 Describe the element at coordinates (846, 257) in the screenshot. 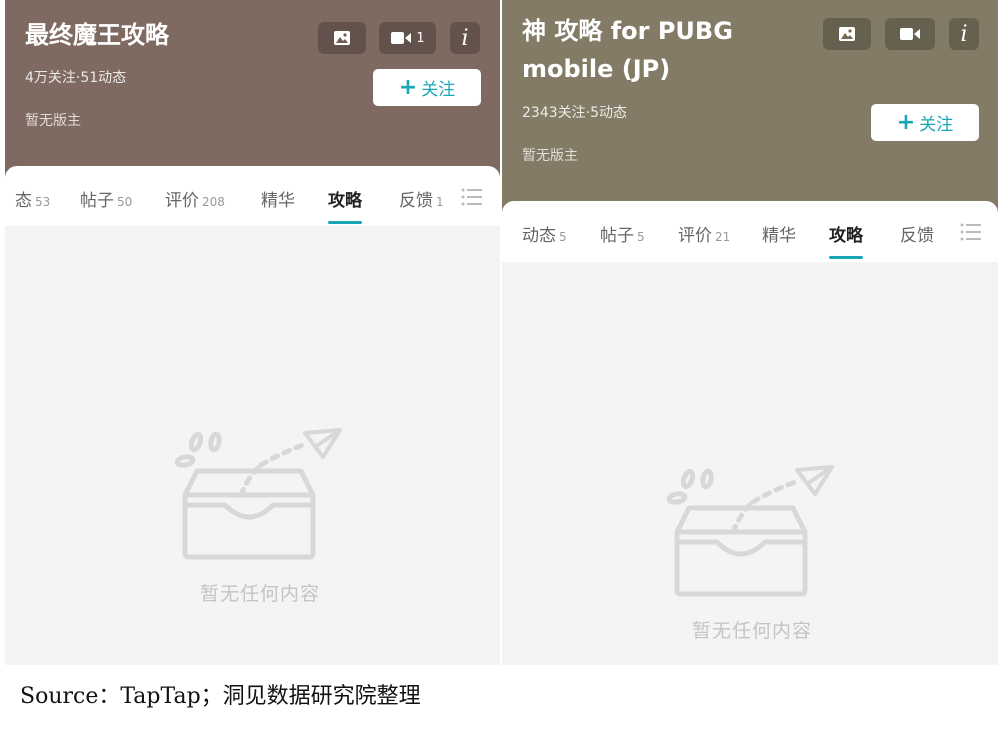

I see `right-active-tab-indicator` at that location.